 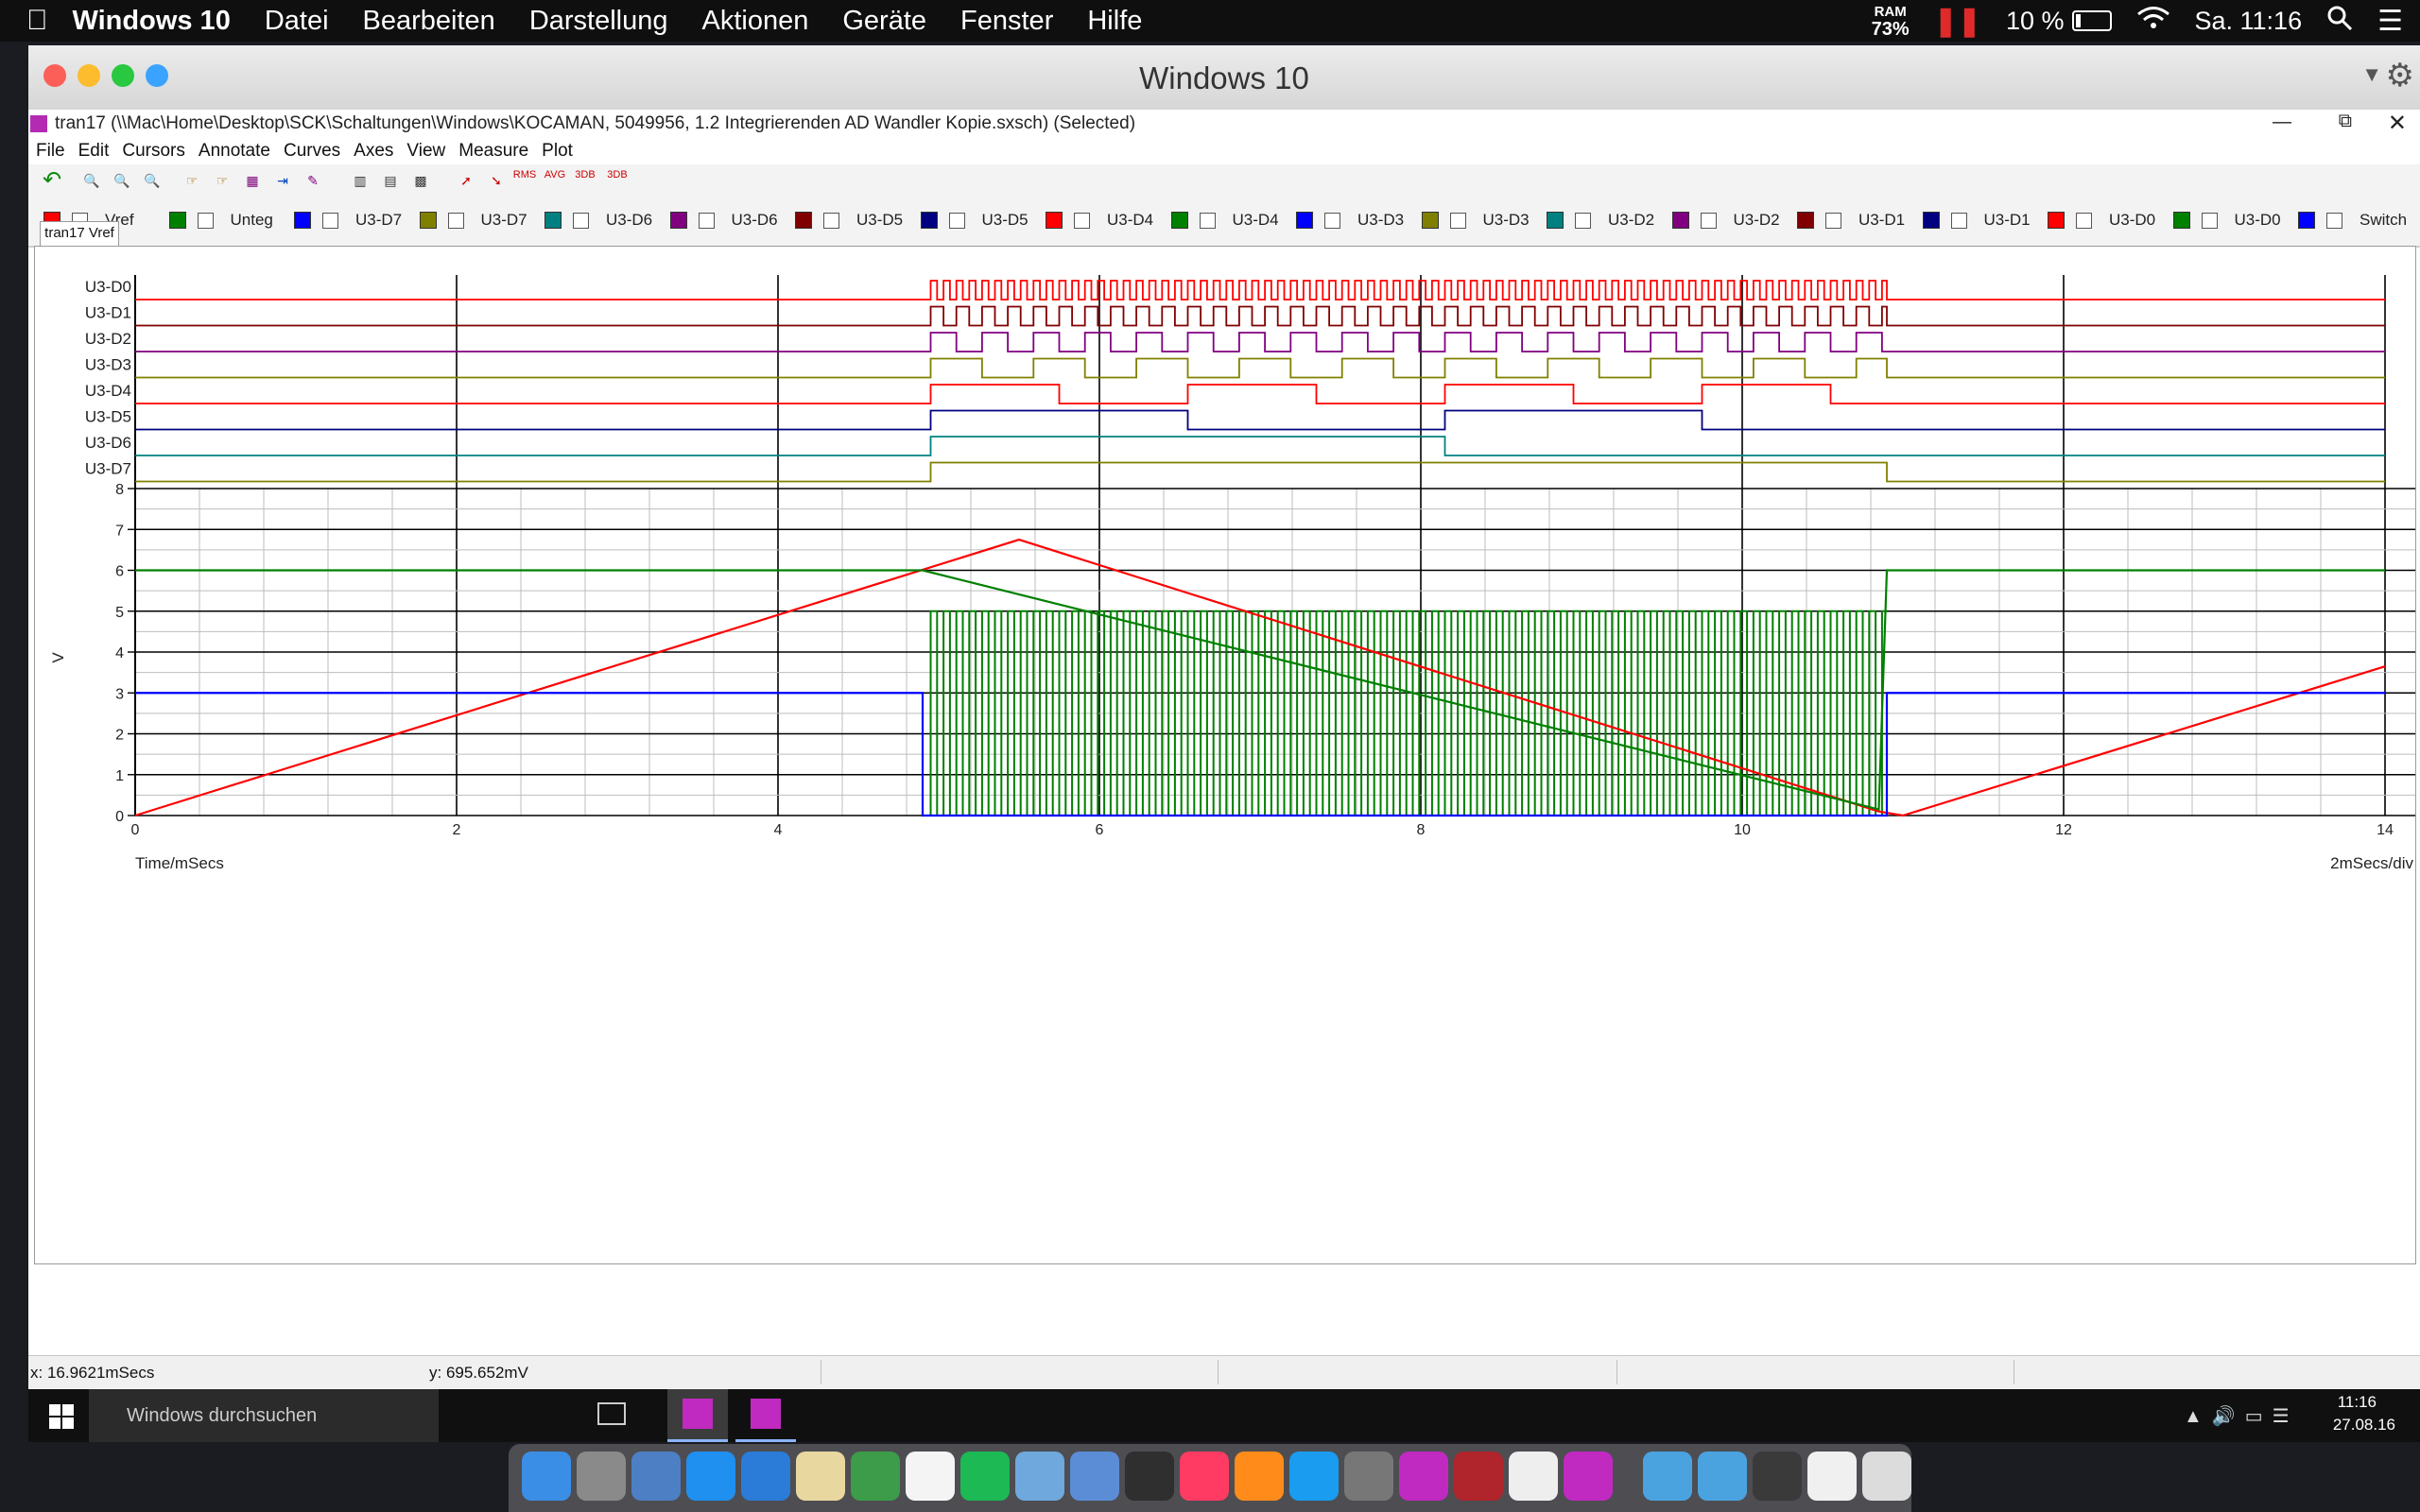 I want to click on undo-icon: ↶, so click(x=52, y=180).